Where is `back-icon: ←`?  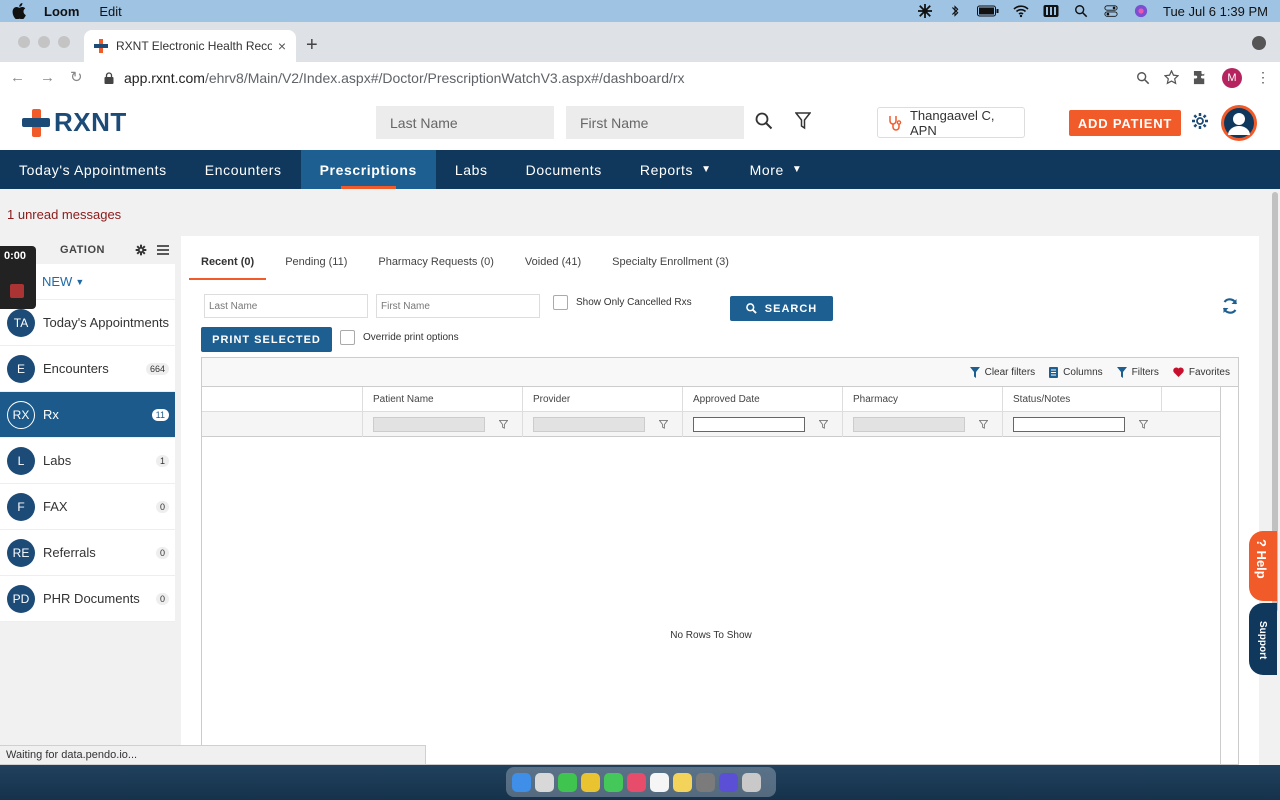 back-icon: ← is located at coordinates (18, 77).